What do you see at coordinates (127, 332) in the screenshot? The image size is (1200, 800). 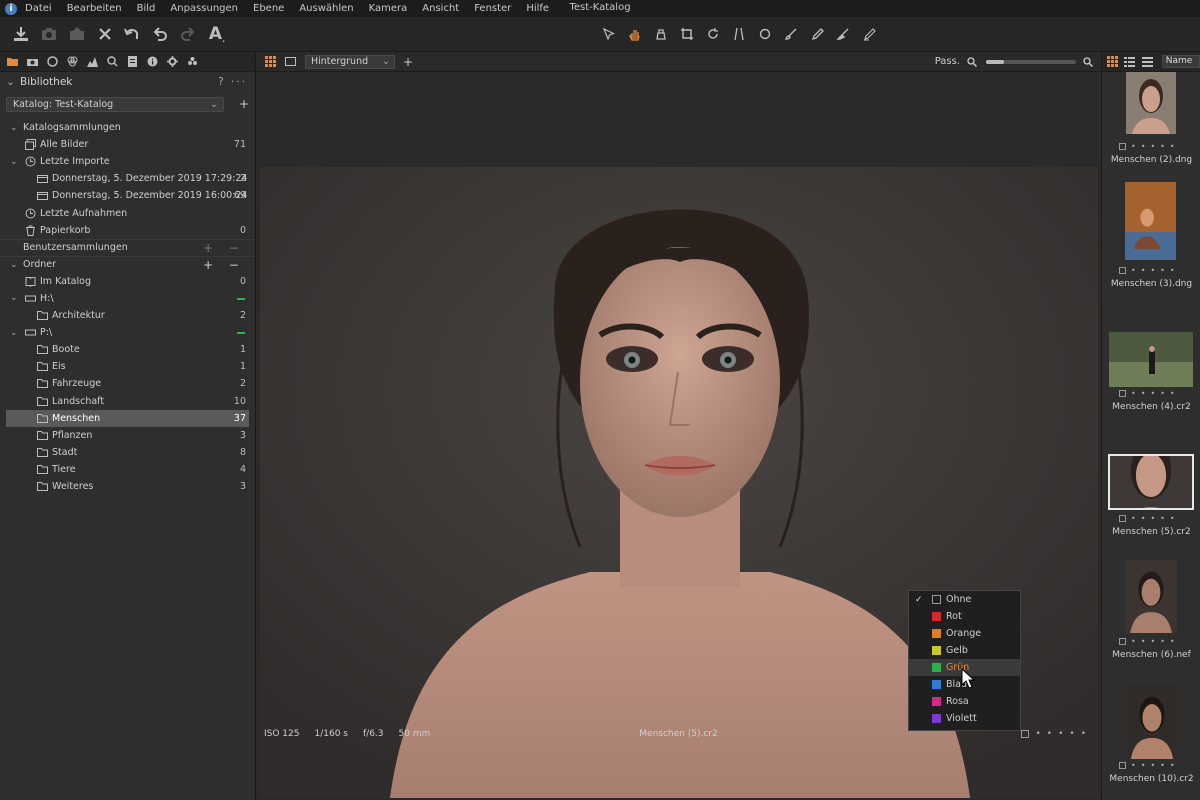 I see `tree-row: ⌄ P:\` at bounding box center [127, 332].